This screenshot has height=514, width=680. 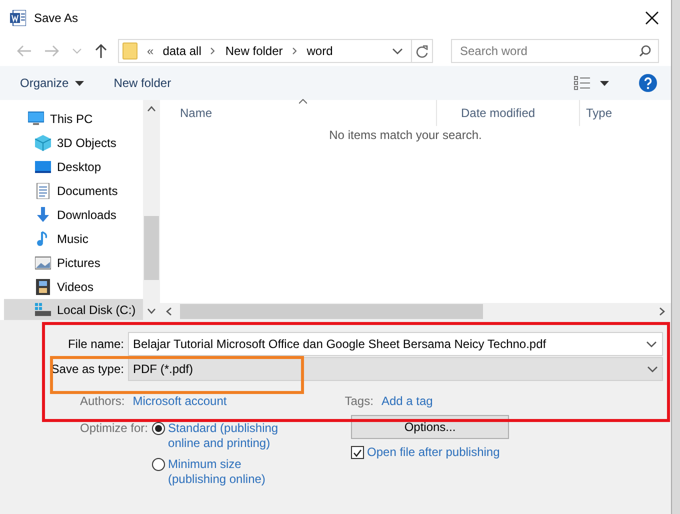 I want to click on file-name-field: Belajar Tutorial Microsoft Office dan Google Sheet Bersama Neicy Techno.pdf, so click(x=395, y=344).